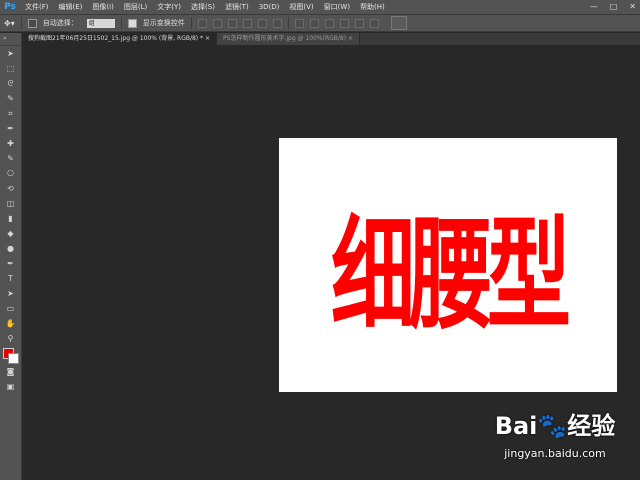 Image resolution: width=640 pixels, height=480 pixels. Describe the element at coordinates (10, 98) in the screenshot. I see `quick-select-tool-icon: ✎` at that location.